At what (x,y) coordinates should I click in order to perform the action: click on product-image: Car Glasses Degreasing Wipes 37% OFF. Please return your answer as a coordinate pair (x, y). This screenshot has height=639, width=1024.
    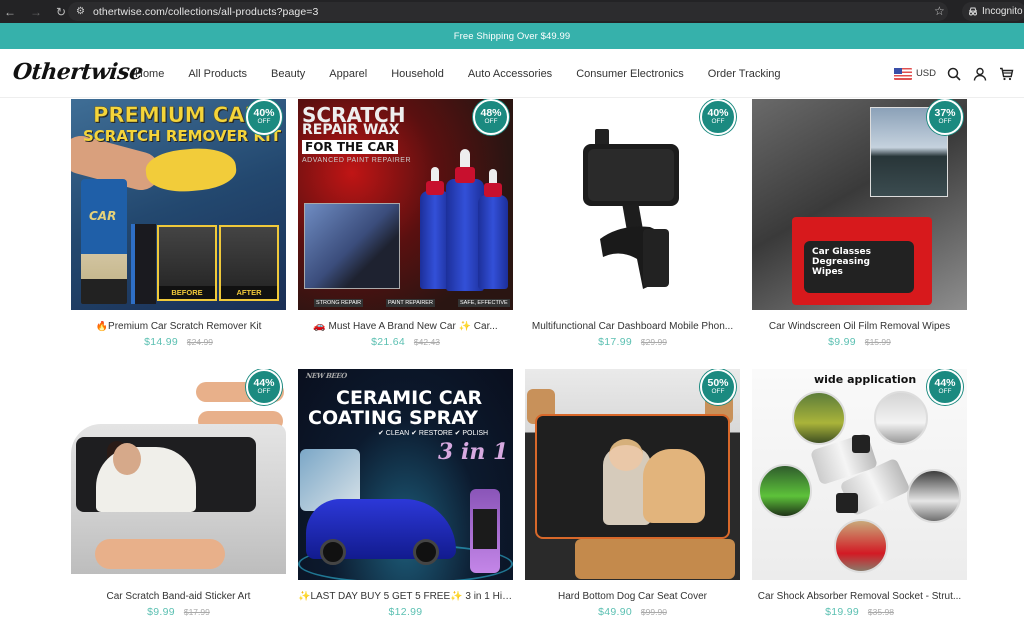
    Looking at the image, I should click on (859, 204).